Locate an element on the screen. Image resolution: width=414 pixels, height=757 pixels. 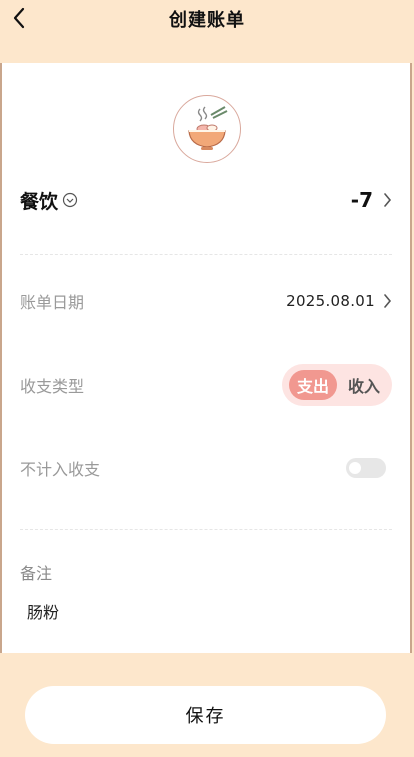
date-row: 账单日期 2025.08.01 is located at coordinates (206, 301).